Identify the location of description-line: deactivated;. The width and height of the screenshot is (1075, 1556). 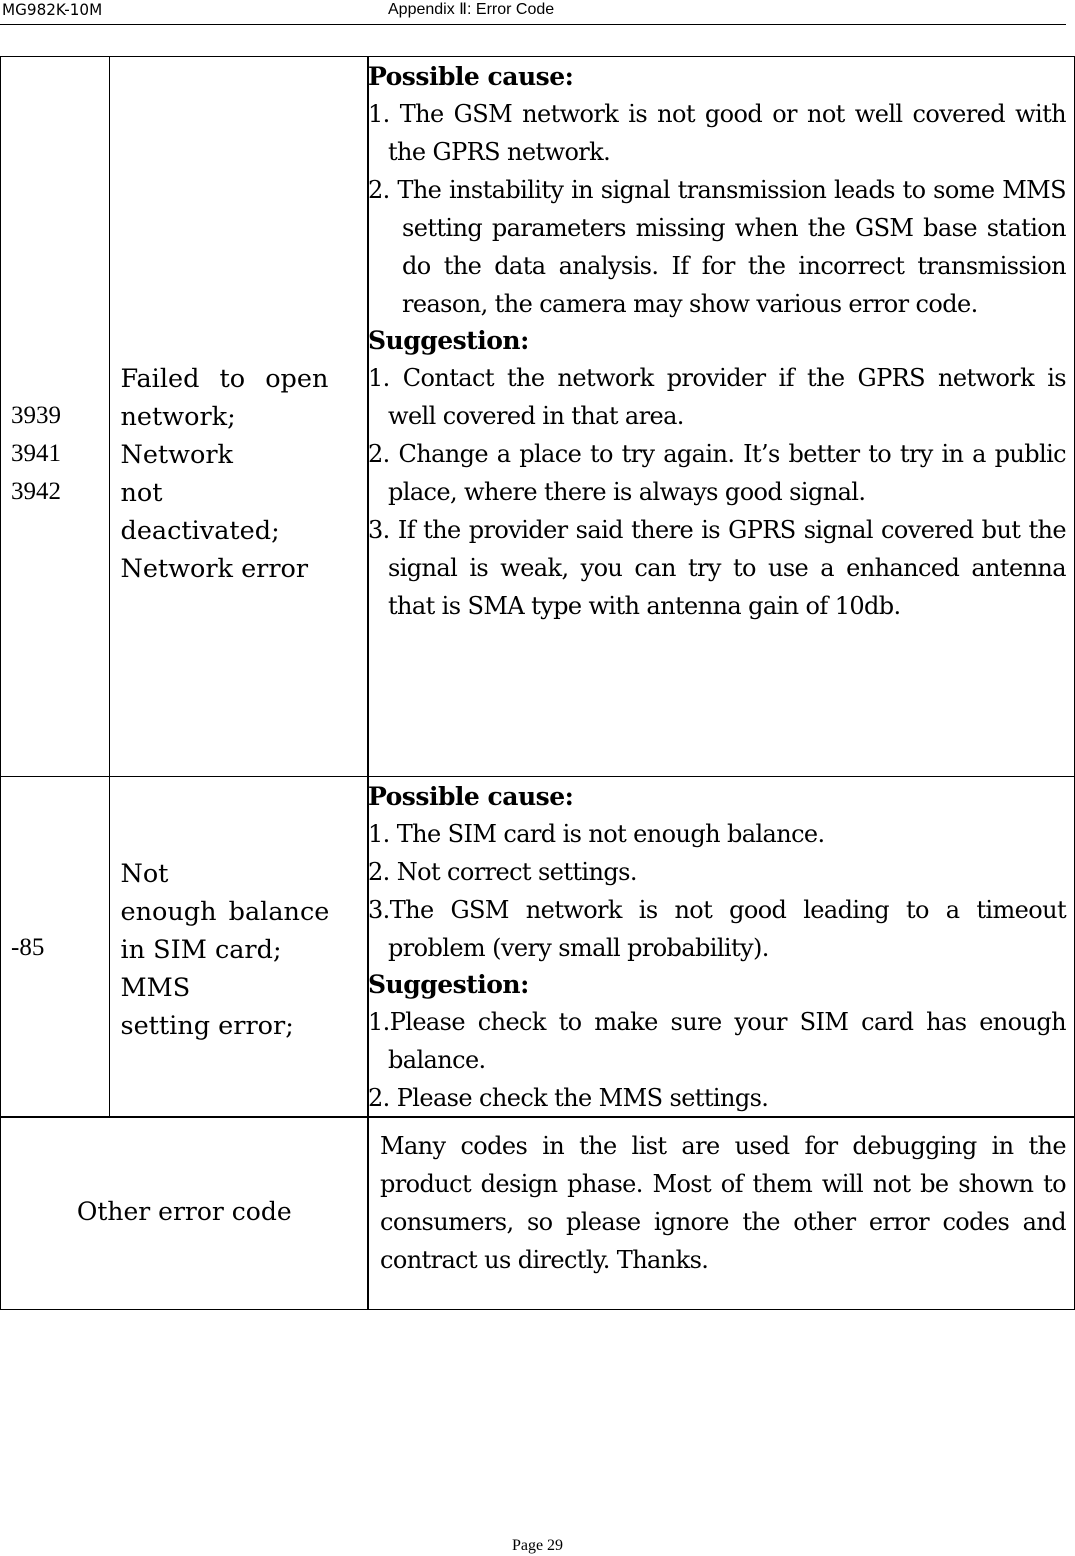
(200, 531).